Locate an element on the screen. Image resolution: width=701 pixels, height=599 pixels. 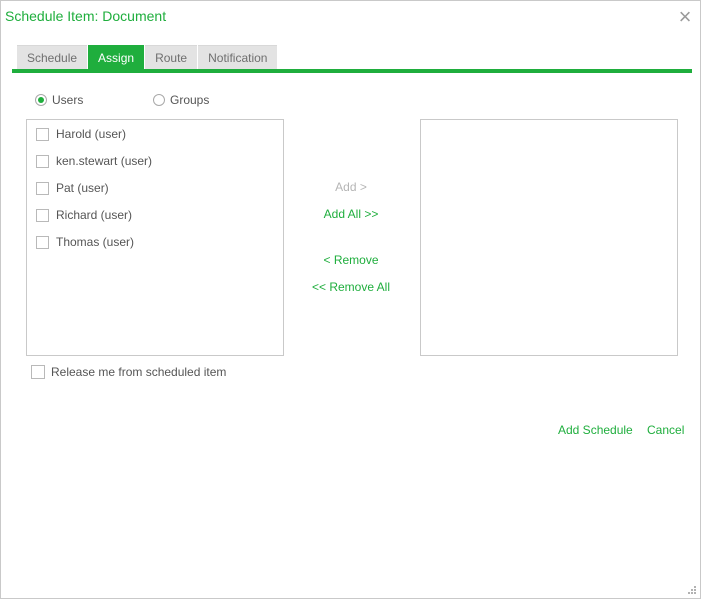
tab-notification: Notification is located at coordinates (238, 57).